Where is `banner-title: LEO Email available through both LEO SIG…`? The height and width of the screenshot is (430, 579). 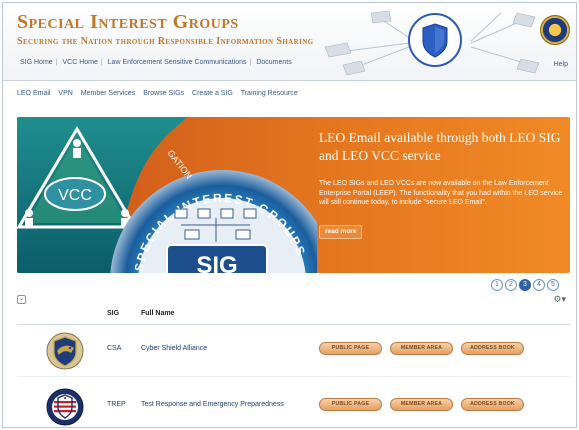 banner-title: LEO Email available through both LEO SIG… is located at coordinates (440, 146).